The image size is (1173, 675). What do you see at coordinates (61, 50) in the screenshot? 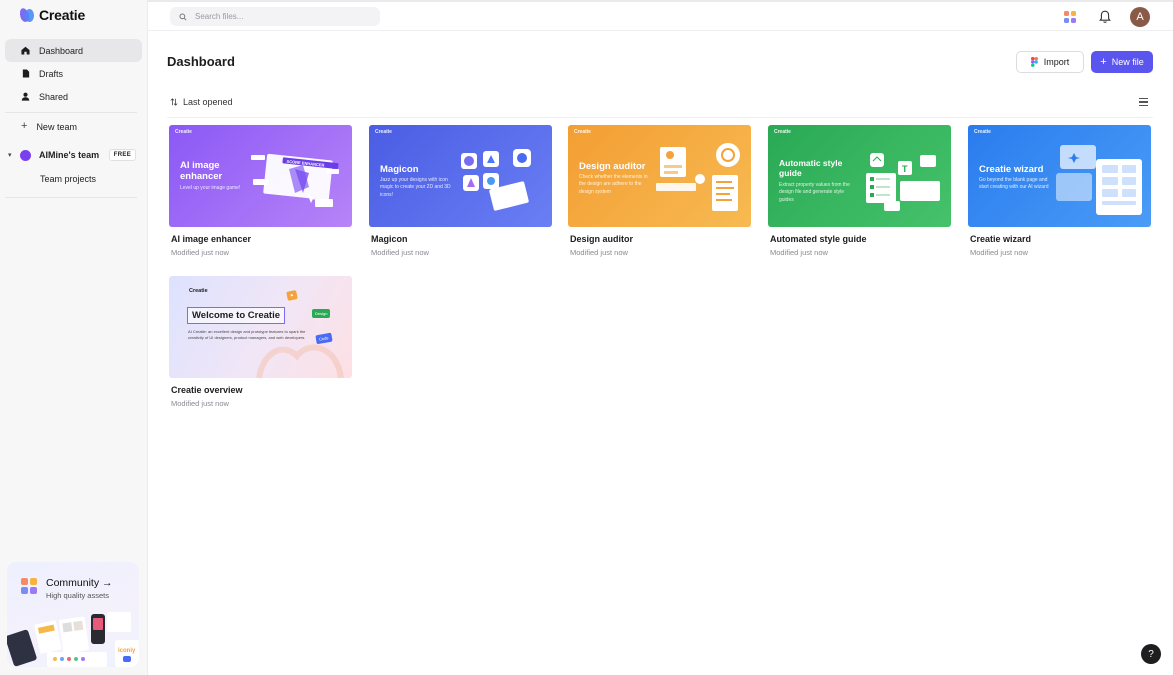
I see `sidebar-item-label: Dashboard` at bounding box center [61, 50].